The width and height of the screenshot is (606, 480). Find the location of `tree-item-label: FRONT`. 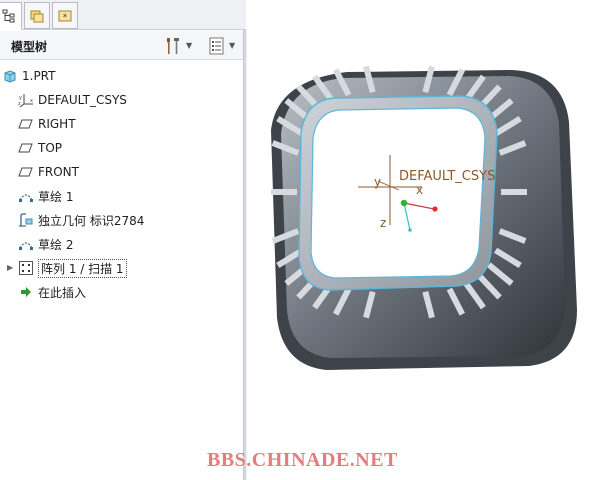

tree-item-label: FRONT is located at coordinates (58, 172).